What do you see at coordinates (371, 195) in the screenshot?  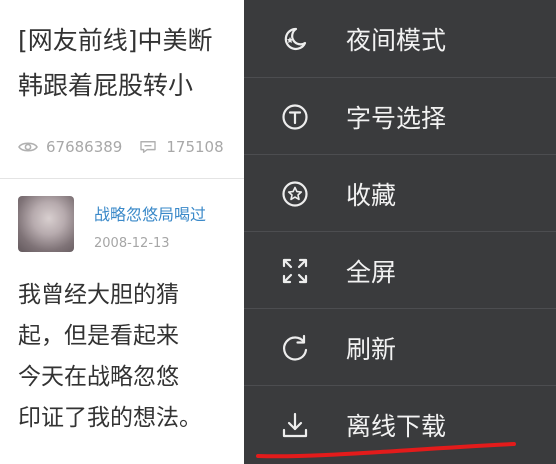 I see `menu-item-label: 收藏` at bounding box center [371, 195].